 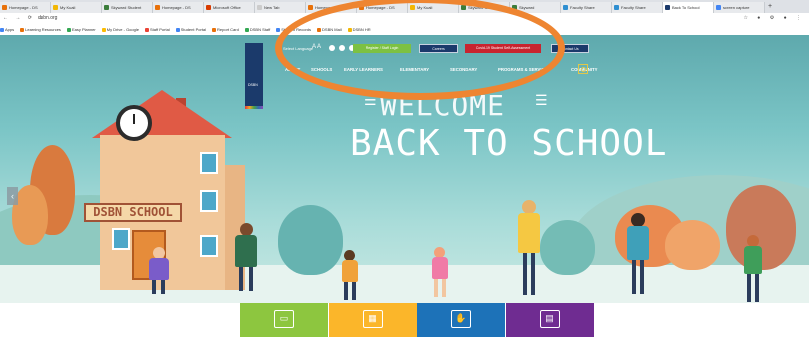 What do you see at coordinates (12, 196) in the screenshot?
I see `carousel-prev-button: ‹` at bounding box center [12, 196].